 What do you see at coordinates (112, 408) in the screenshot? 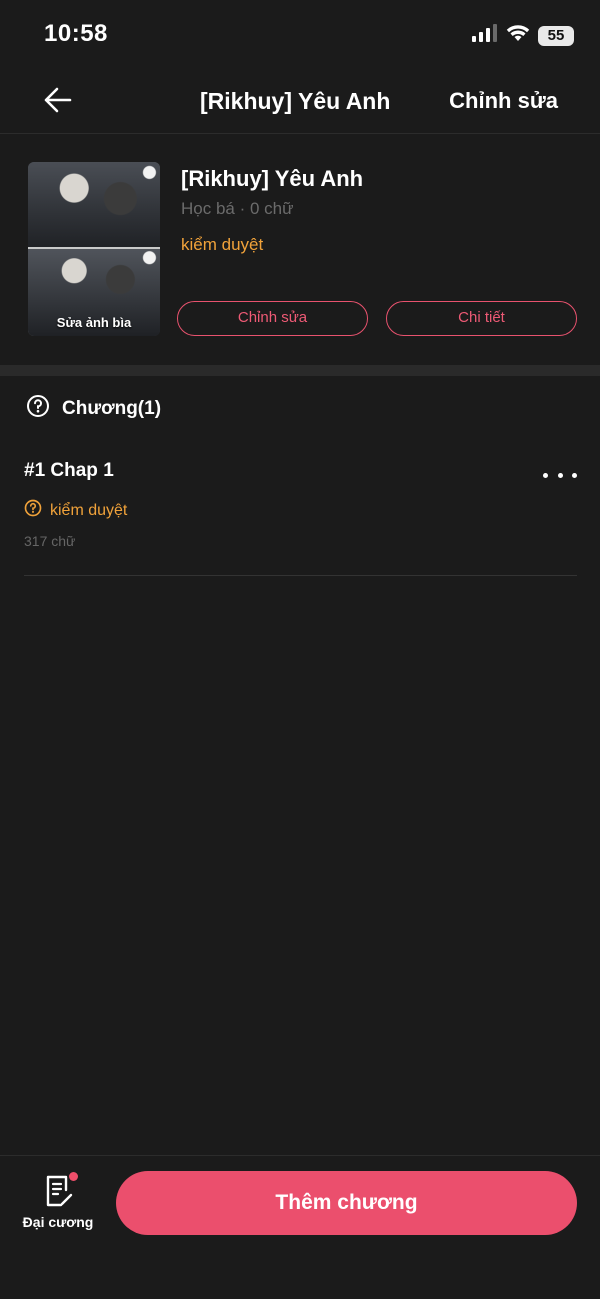
I see `chapters-title: Chương(1)` at bounding box center [112, 408].